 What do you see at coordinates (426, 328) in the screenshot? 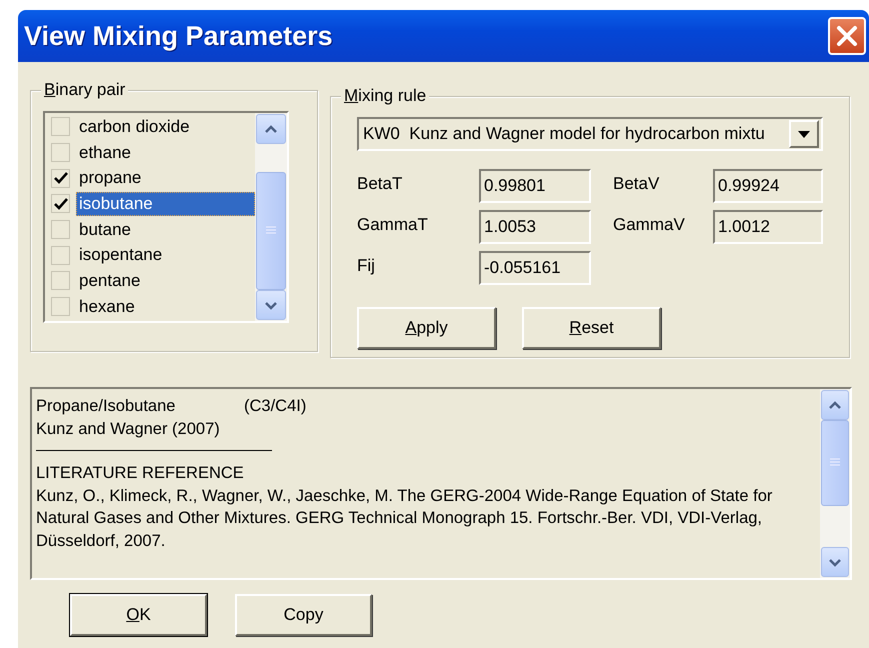
I see `action-button: Apply` at bounding box center [426, 328].